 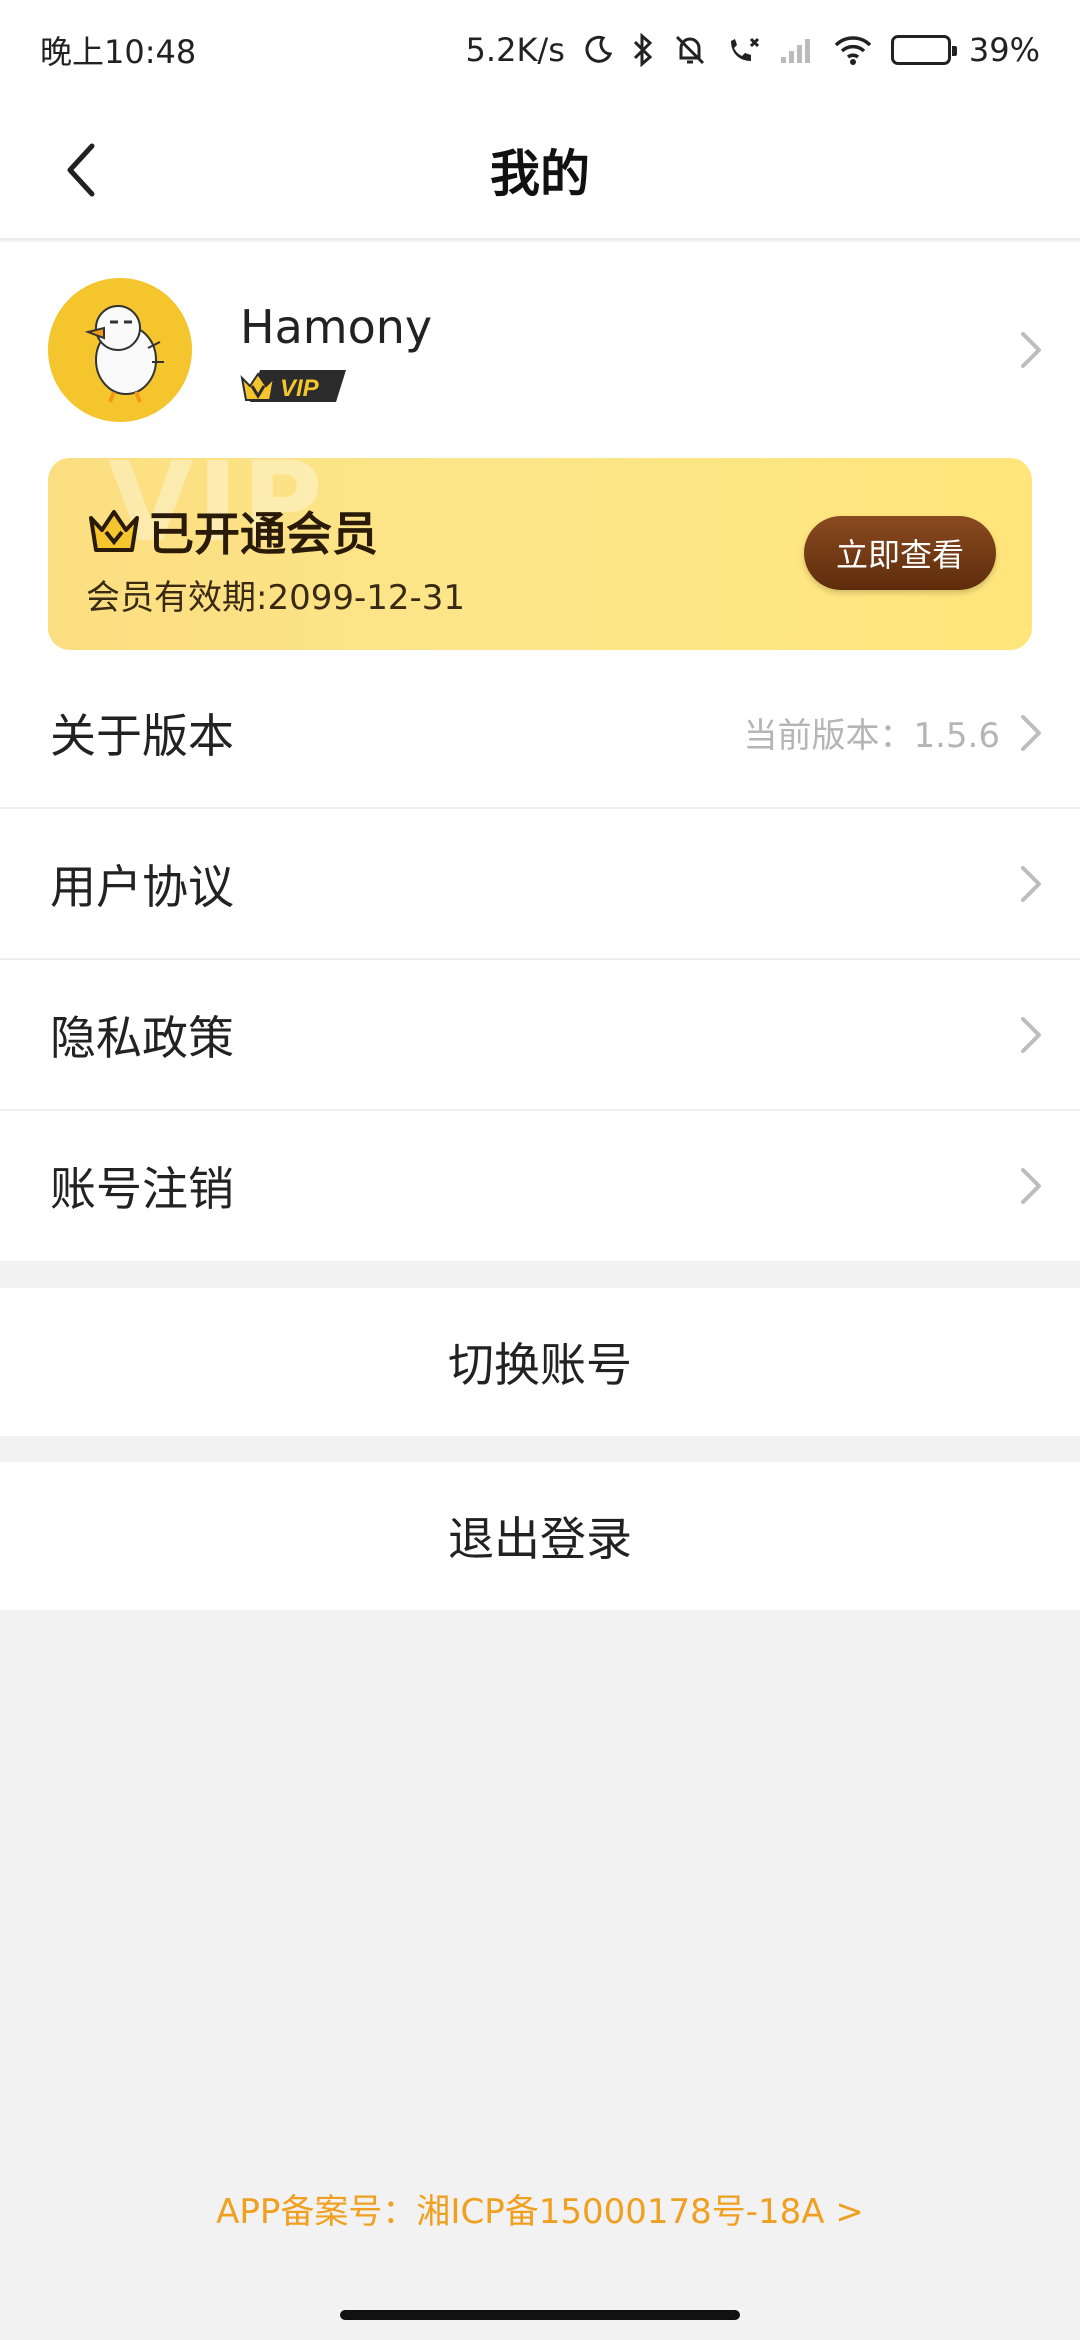 I want to click on view-now-button: 立即查看, so click(x=900, y=553).